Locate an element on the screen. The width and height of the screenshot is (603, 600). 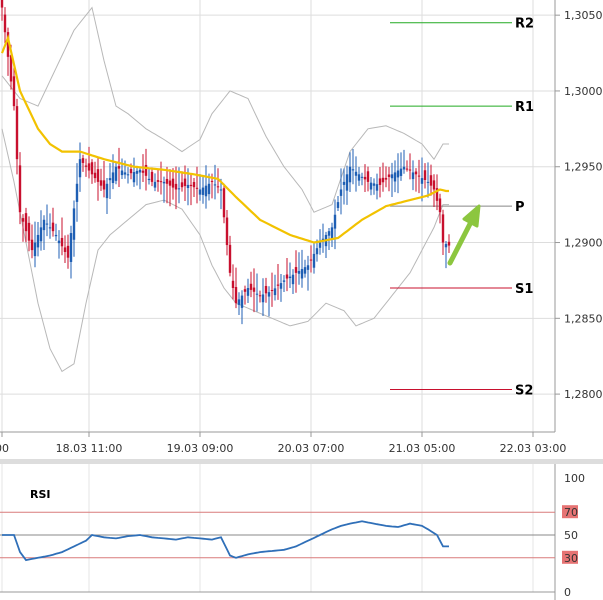
time-tick-label: 00 is located at coordinates (4, 448).